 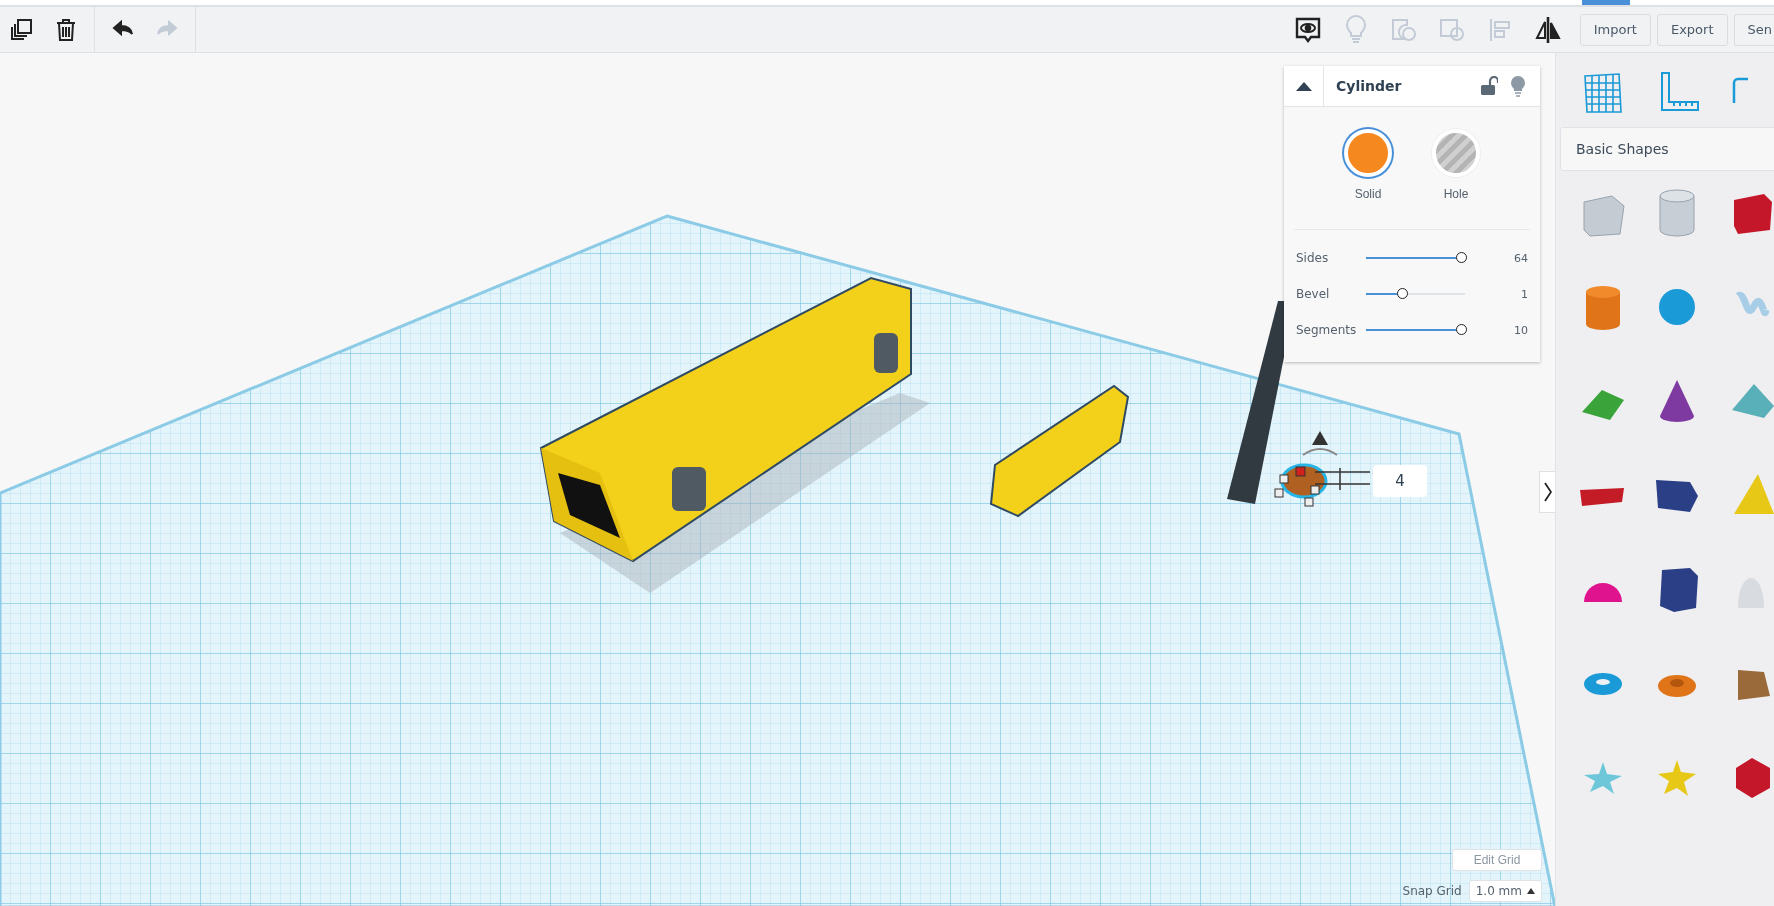 What do you see at coordinates (1456, 194) in the screenshot?
I see `mode-label: Hole` at bounding box center [1456, 194].